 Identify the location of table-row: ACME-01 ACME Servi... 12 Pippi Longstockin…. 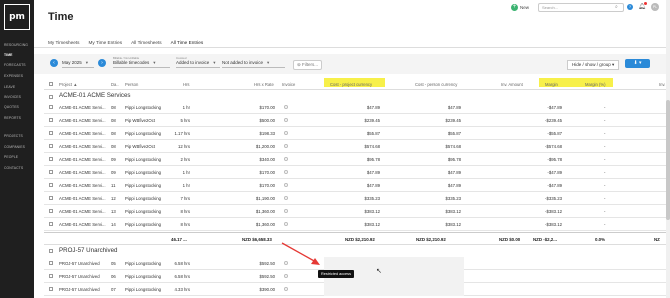
(357, 198).